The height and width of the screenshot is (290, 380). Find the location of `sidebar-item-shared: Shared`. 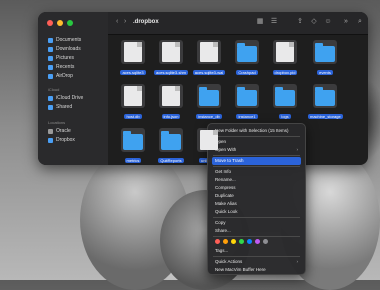

sidebar-item-shared: Shared is located at coordinates (60, 107).